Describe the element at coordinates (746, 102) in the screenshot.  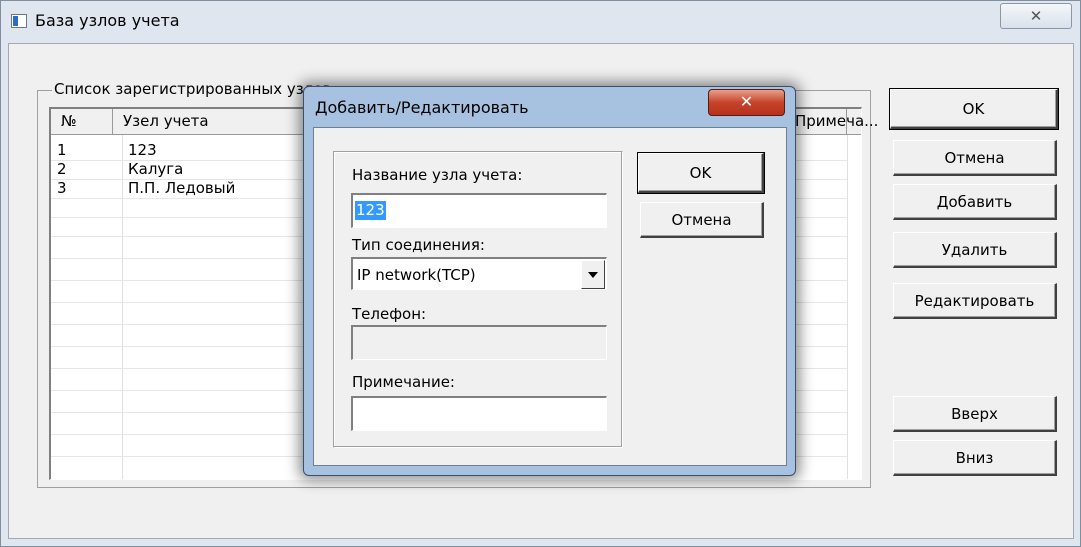
I see `dialog-close-button: ✕` at that location.